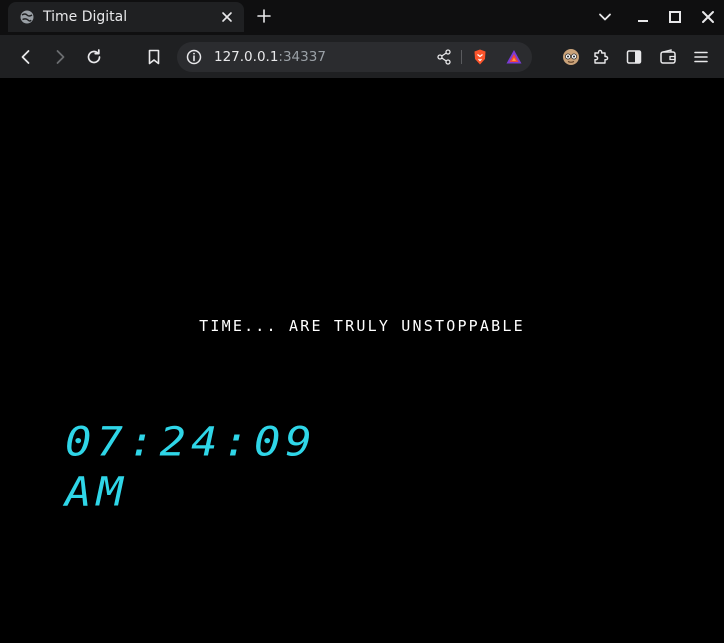  Describe the element at coordinates (27, 17) in the screenshot. I see `globe-icon` at that location.